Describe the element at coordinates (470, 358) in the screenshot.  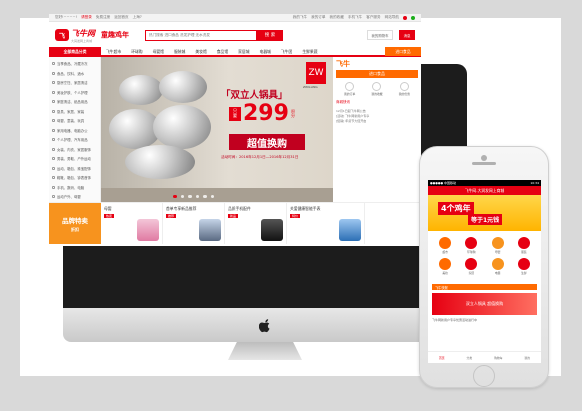
I see `tab-category: 分类` at that location.